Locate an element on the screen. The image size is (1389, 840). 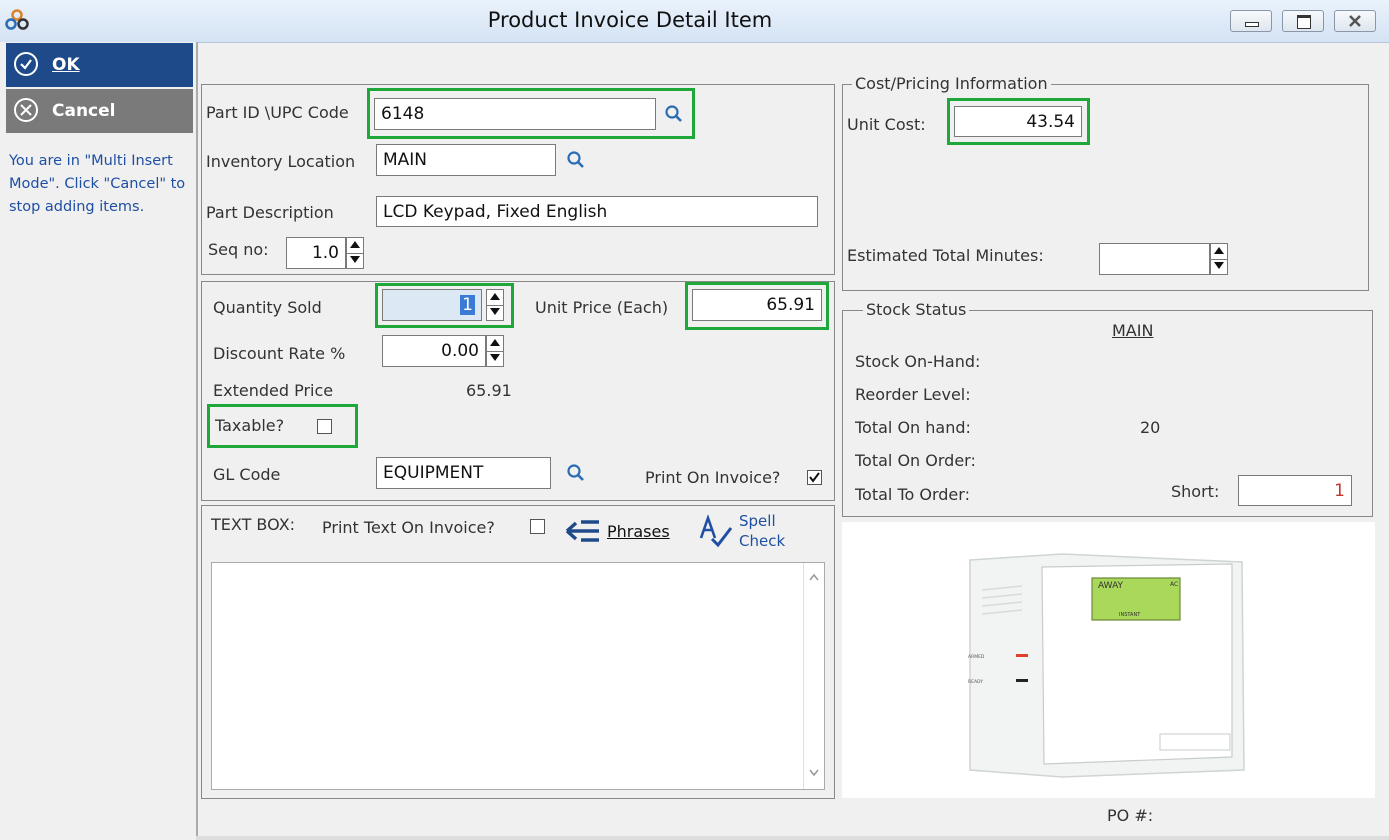
part-id-label: Part ID \UPC Code is located at coordinates (277, 112).